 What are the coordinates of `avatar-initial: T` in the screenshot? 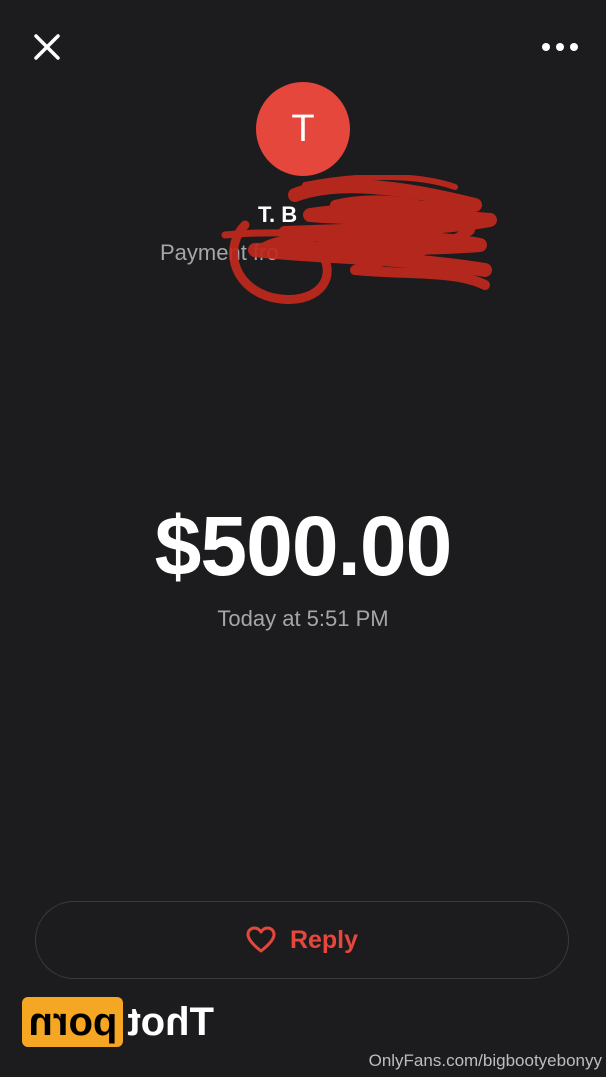 It's located at (303, 128).